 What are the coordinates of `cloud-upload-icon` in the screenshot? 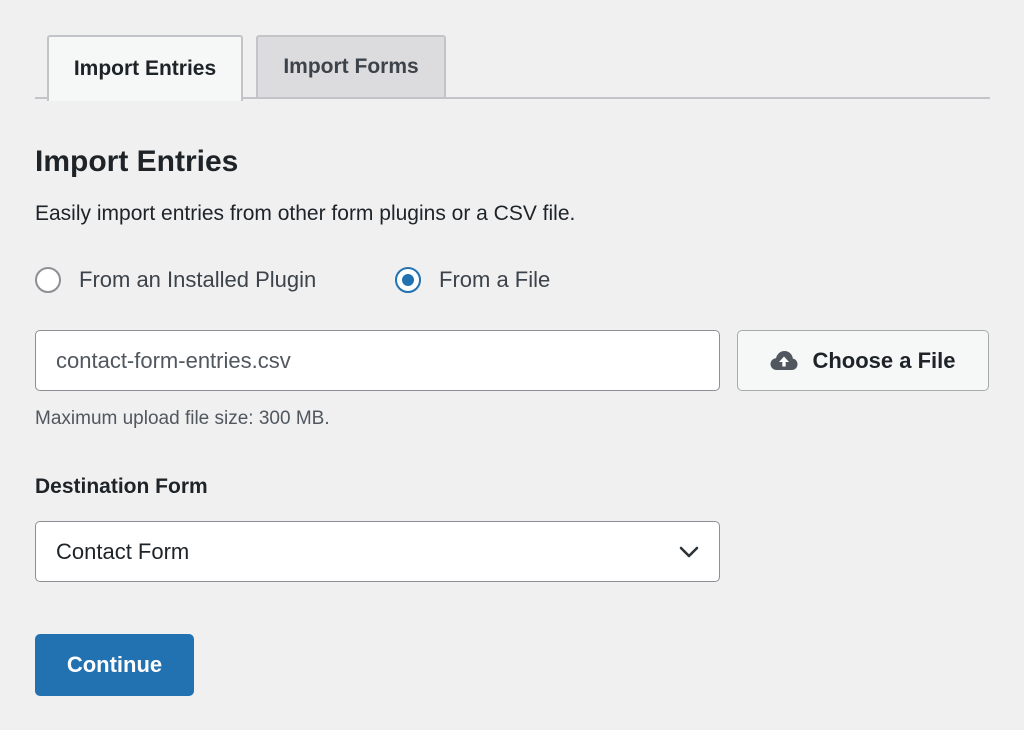 It's located at (784, 361).